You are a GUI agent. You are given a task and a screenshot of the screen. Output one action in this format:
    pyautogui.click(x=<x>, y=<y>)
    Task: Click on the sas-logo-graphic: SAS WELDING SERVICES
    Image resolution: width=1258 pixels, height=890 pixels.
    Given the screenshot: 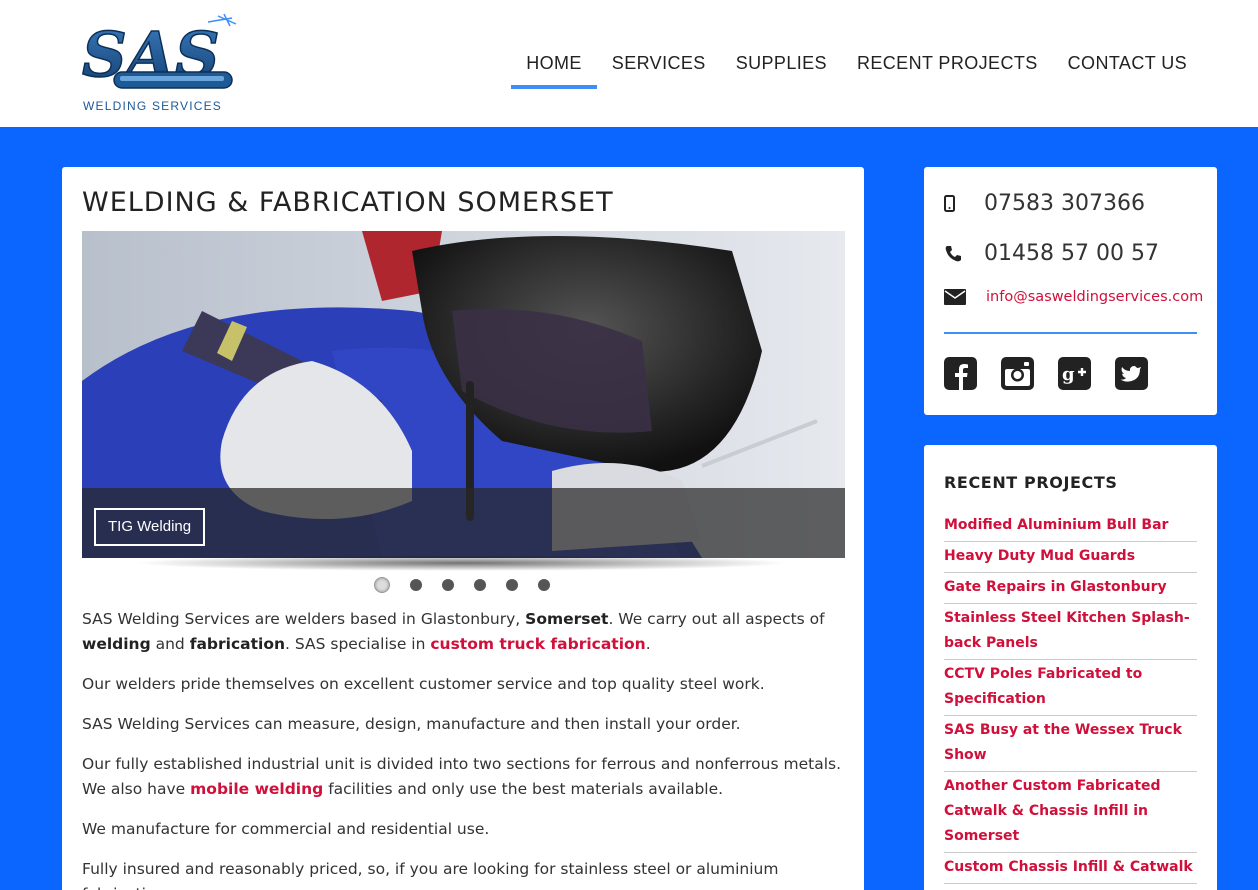 What is the action you would take?
    pyautogui.click(x=159, y=63)
    